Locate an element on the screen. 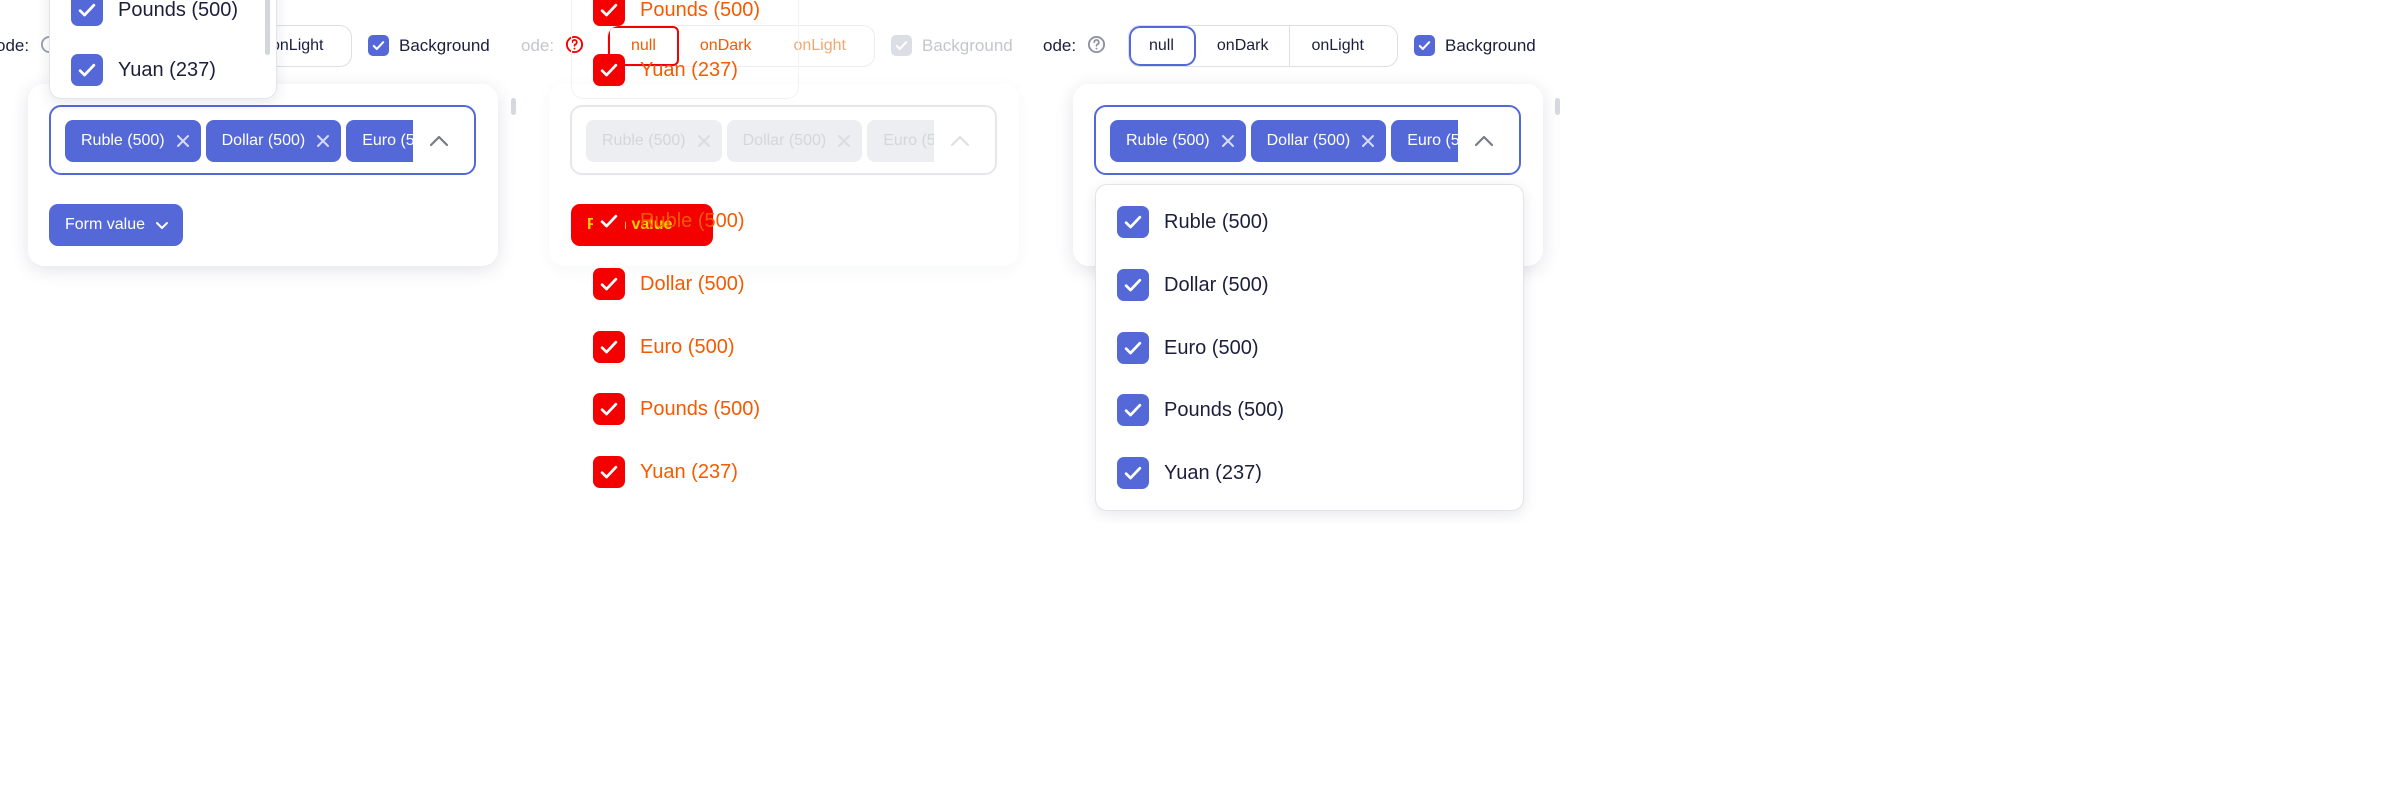  option-label: Dollar (500) is located at coordinates (1216, 284).